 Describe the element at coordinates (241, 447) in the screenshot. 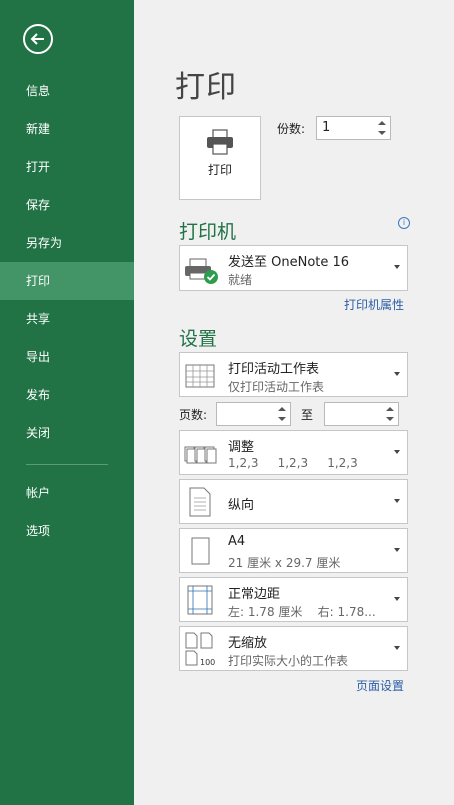

I see `collation-title: 调整` at that location.